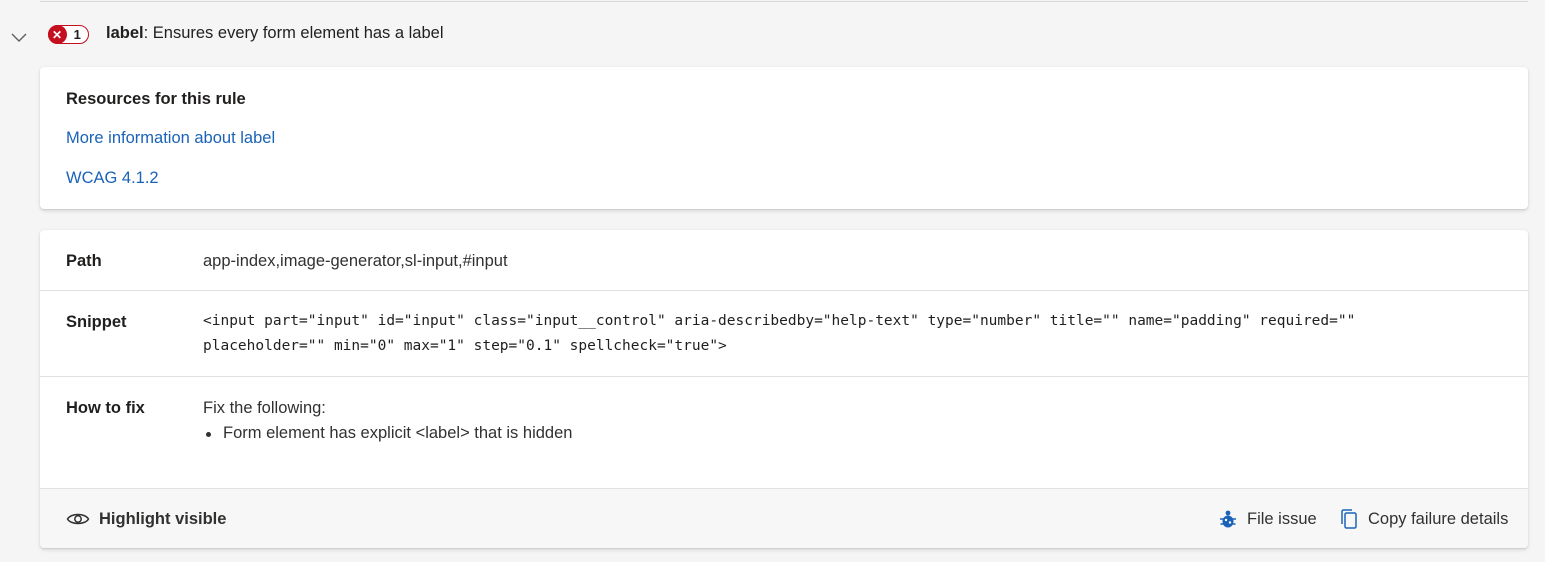 The width and height of the screenshot is (1545, 562). I want to click on more-information-link: More information about label, so click(170, 138).